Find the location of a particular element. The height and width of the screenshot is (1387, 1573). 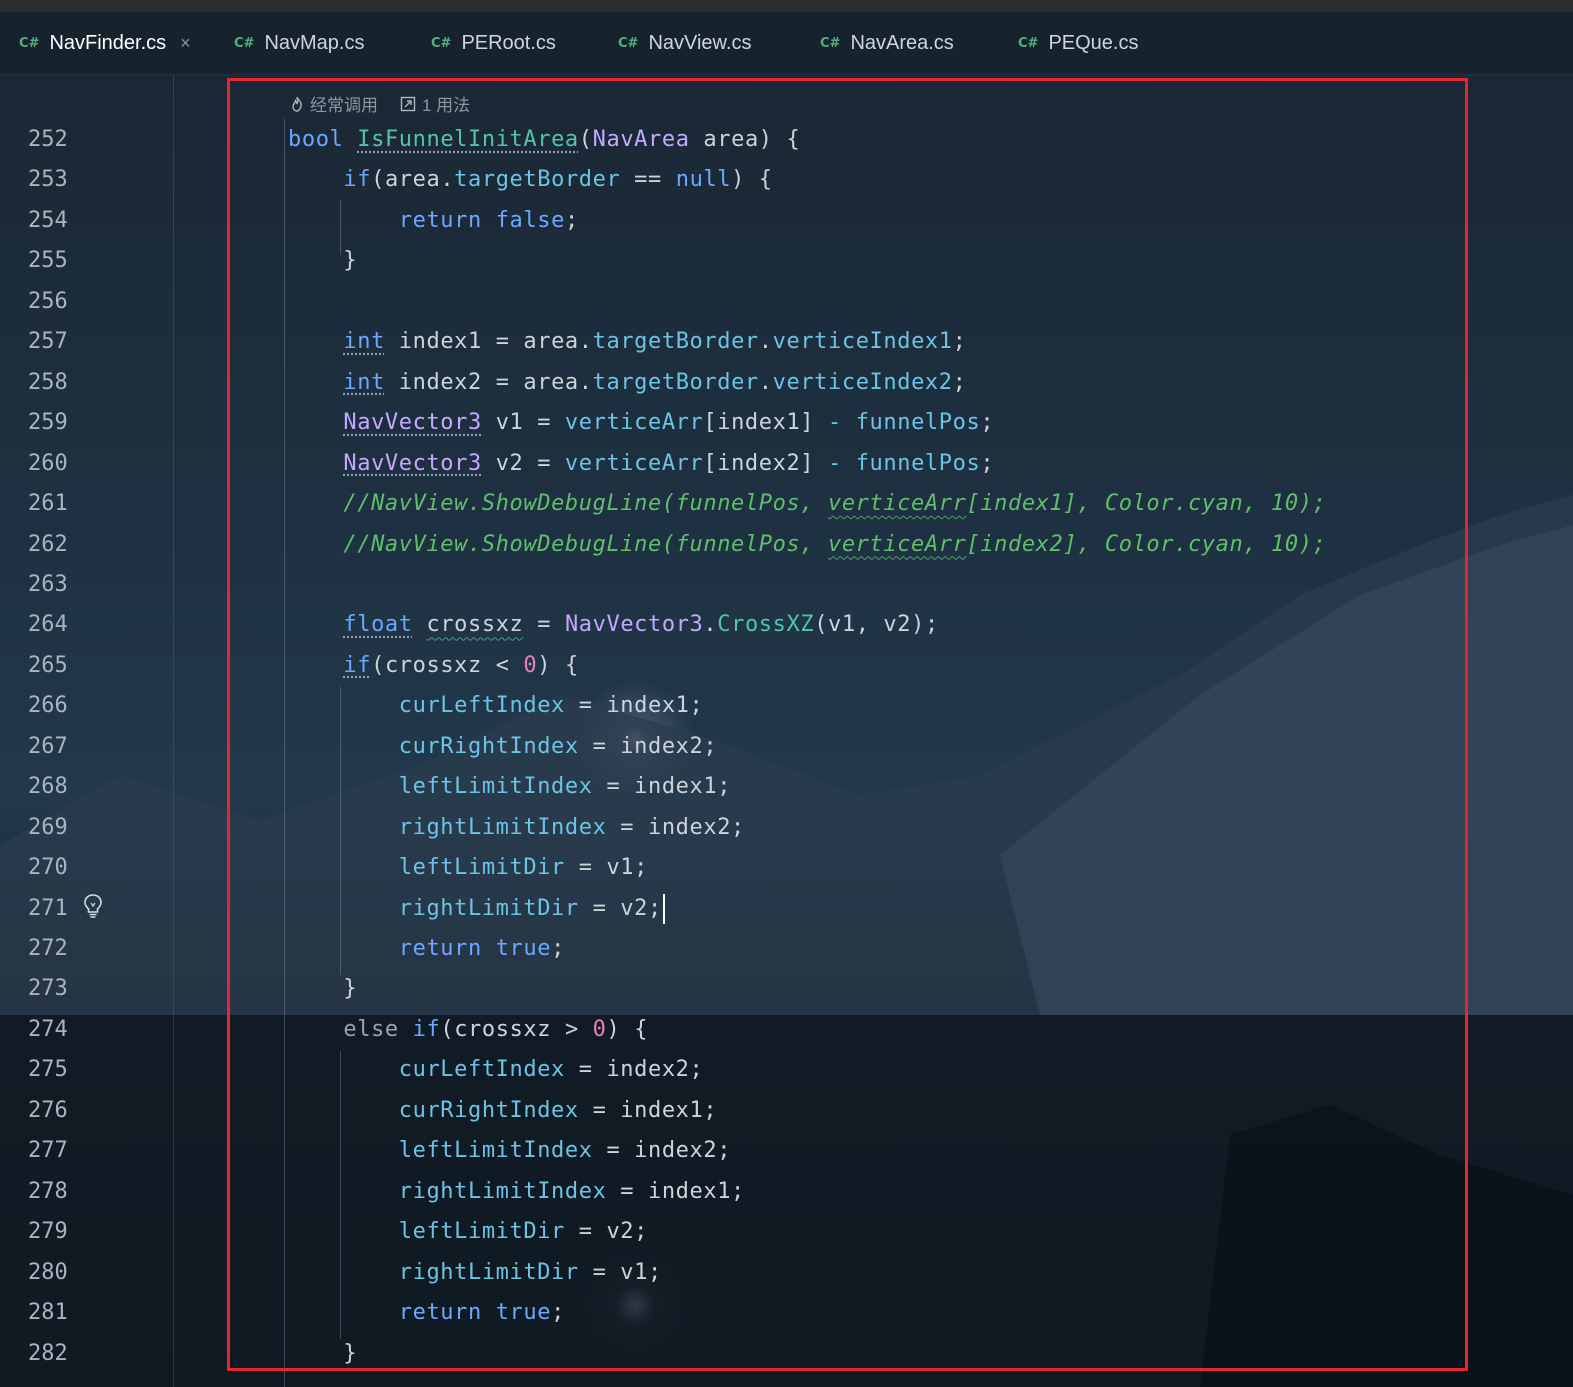

line-number: 267 is located at coordinates (58, 747).